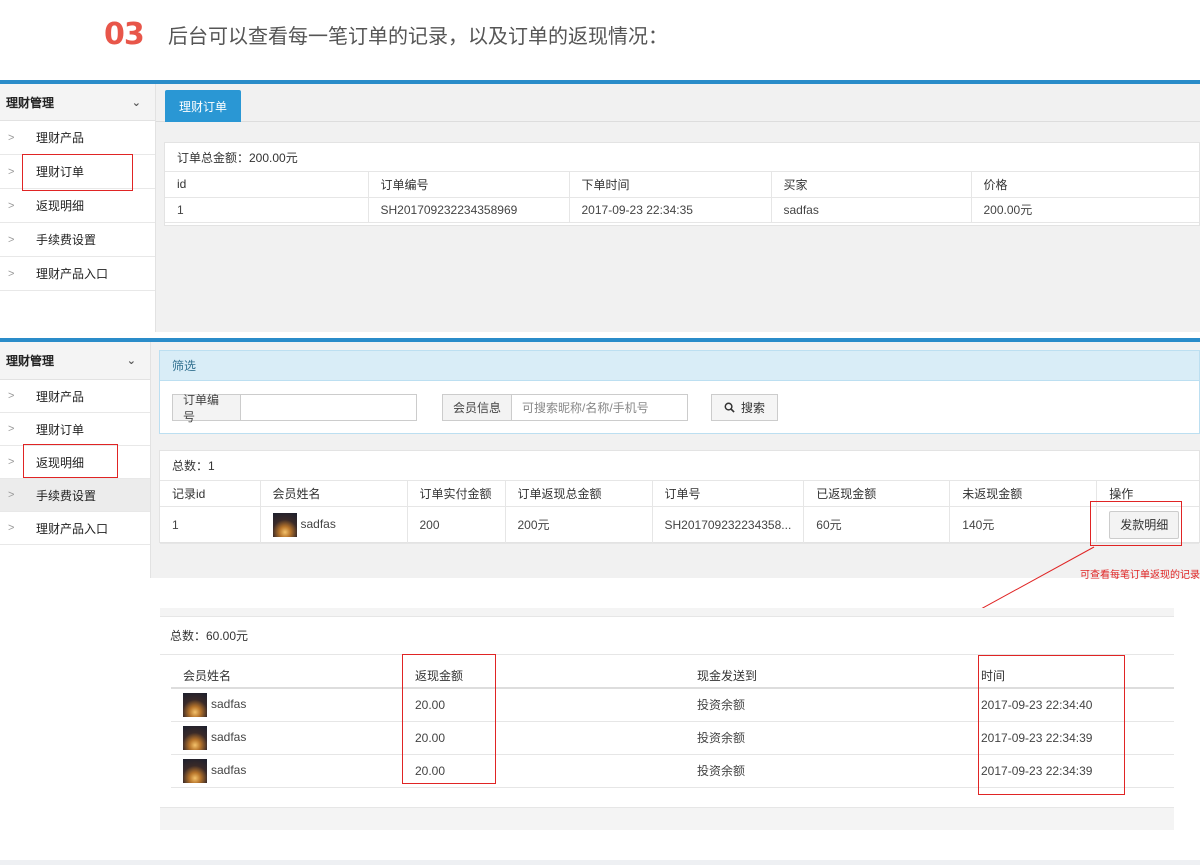 The image size is (1200, 865). I want to click on bottom-strip, so click(600, 862).